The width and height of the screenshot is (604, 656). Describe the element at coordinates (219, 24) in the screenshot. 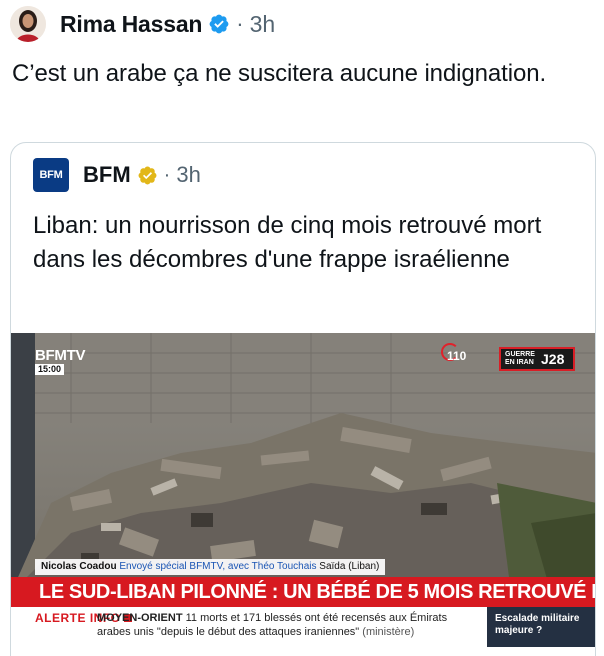

I see `verified-badge-icon` at that location.